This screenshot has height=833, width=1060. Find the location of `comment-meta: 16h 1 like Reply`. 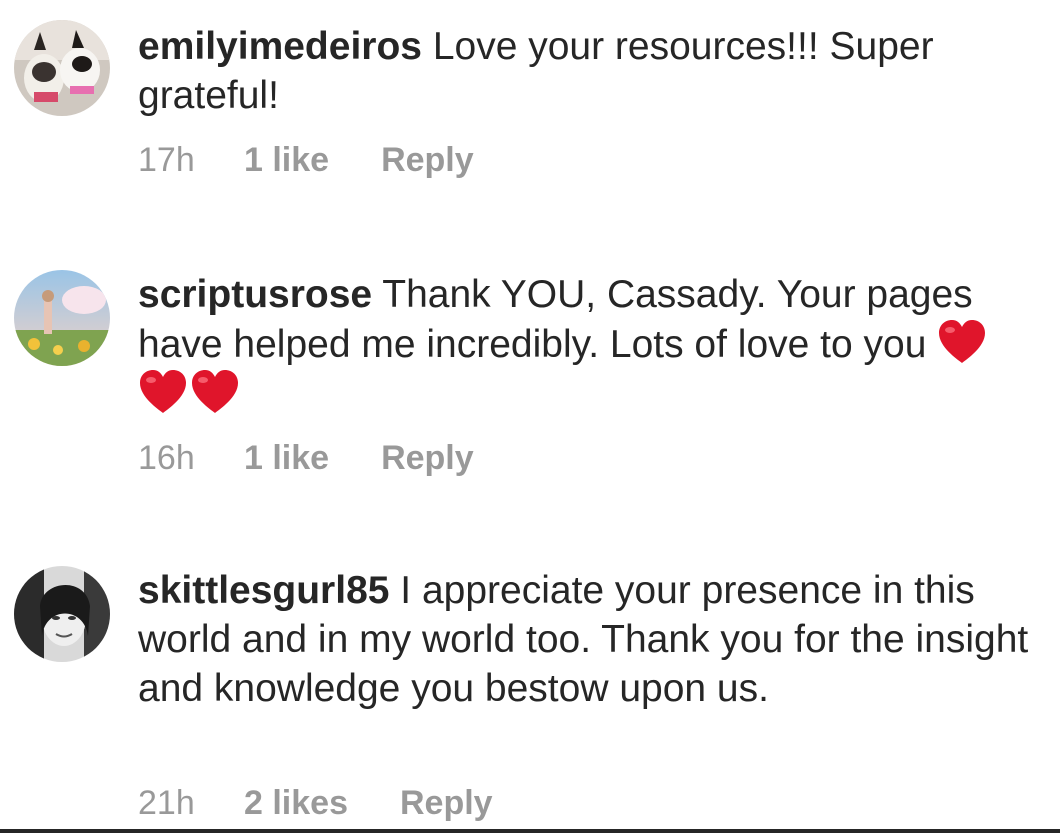

comment-meta: 16h 1 like Reply is located at coordinates (306, 458).